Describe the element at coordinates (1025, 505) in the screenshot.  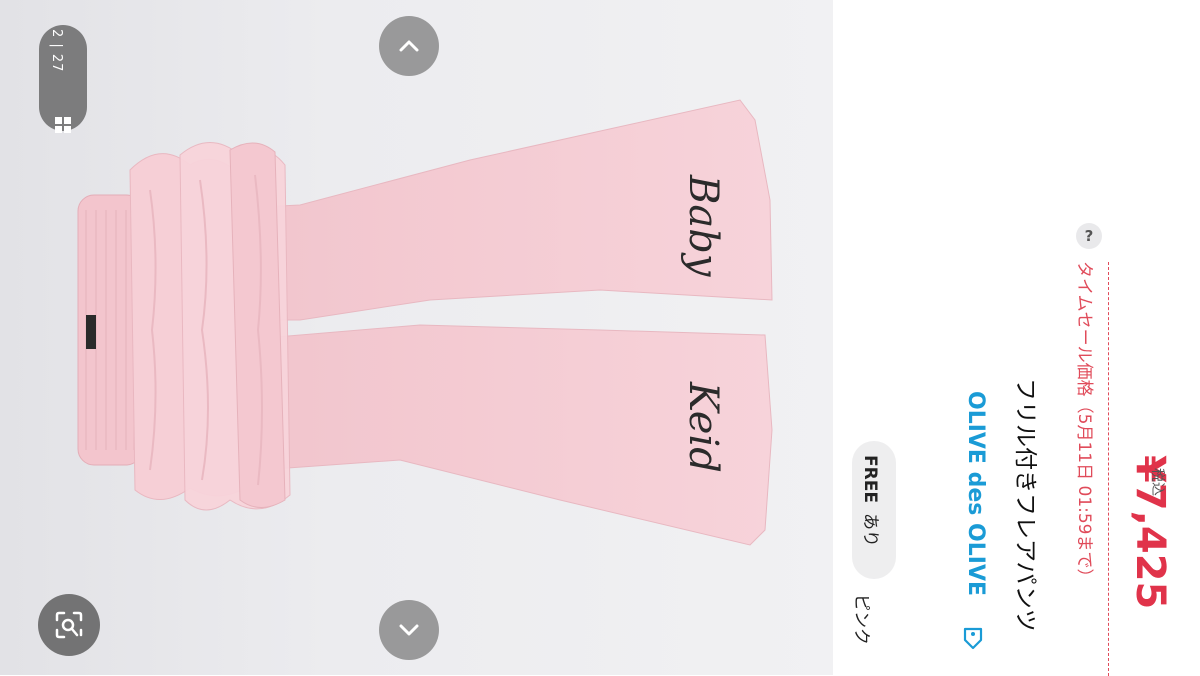
I see `product-title: フリル付きフレアパンツ` at that location.